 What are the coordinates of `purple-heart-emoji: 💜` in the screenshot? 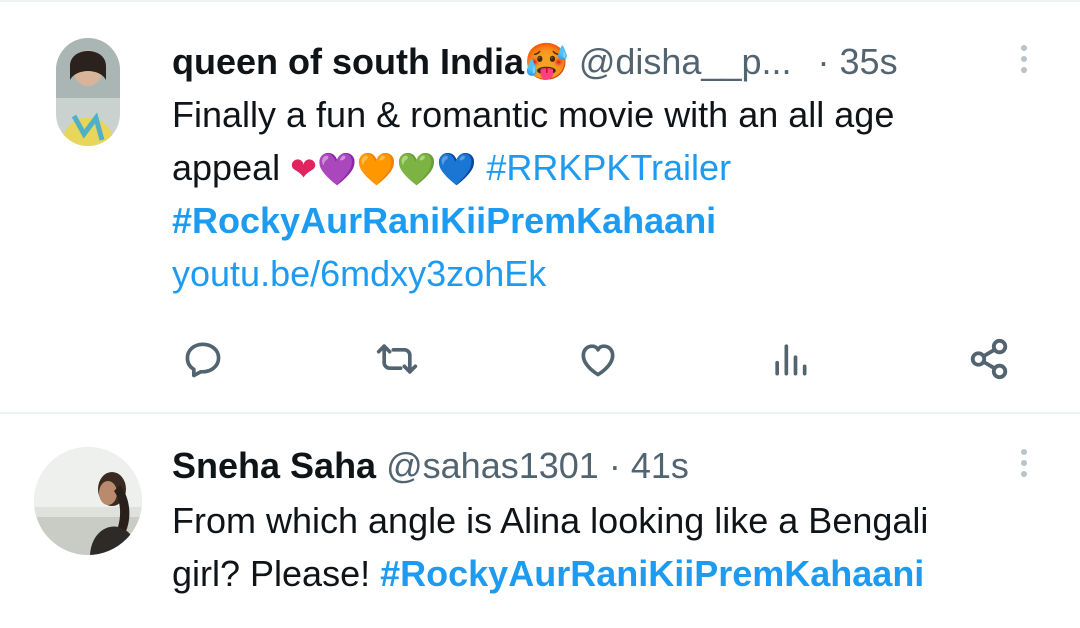 It's located at (336, 169).